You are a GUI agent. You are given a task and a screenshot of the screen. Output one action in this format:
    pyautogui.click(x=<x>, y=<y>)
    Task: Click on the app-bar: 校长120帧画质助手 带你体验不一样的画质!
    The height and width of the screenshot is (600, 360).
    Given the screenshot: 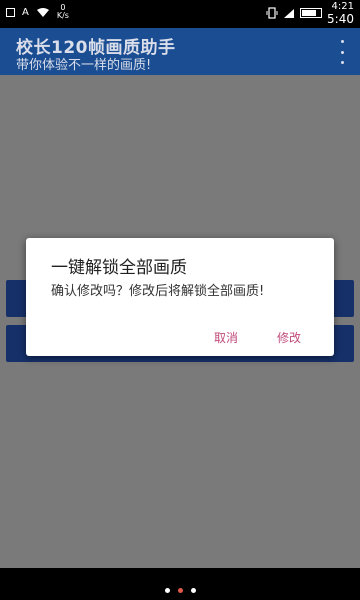 What is the action you would take?
    pyautogui.click(x=180, y=51)
    